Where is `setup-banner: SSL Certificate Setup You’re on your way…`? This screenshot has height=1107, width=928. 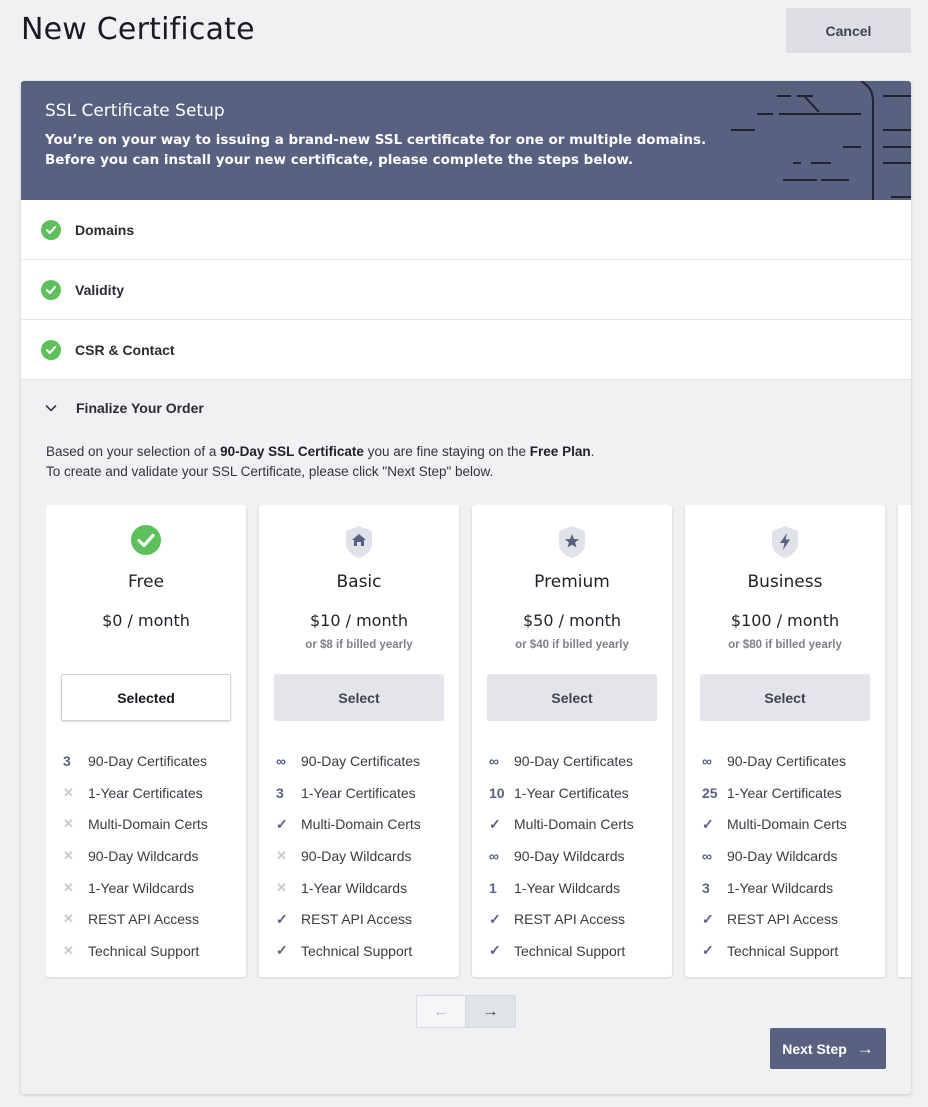 setup-banner: SSL Certificate Setup You’re on your way… is located at coordinates (466, 140).